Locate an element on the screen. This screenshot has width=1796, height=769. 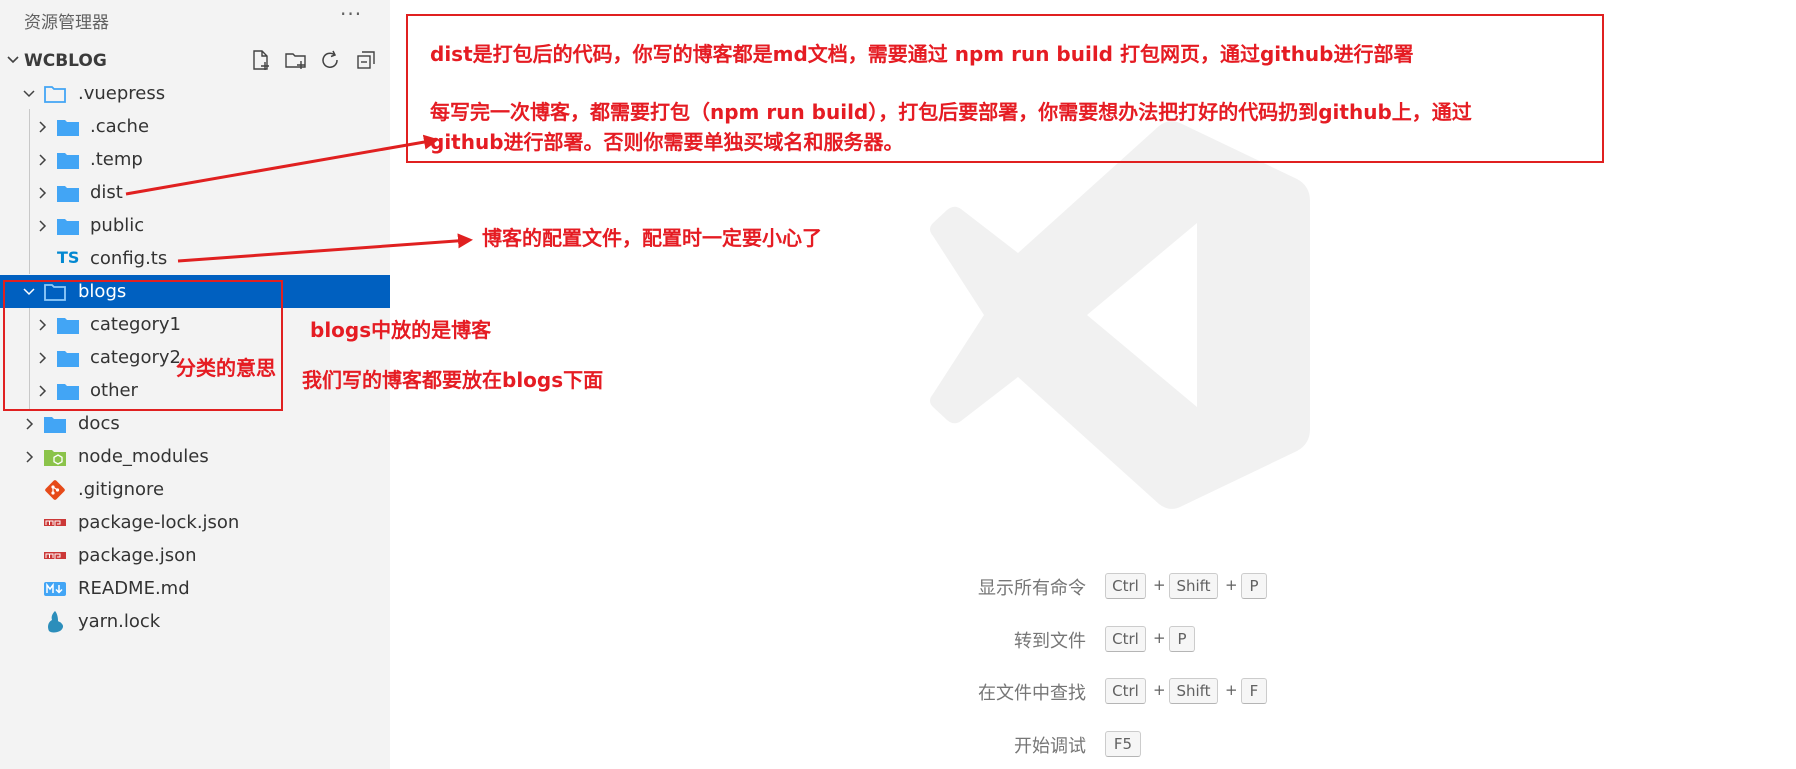
yarn-file-icon is located at coordinates (56, 622).